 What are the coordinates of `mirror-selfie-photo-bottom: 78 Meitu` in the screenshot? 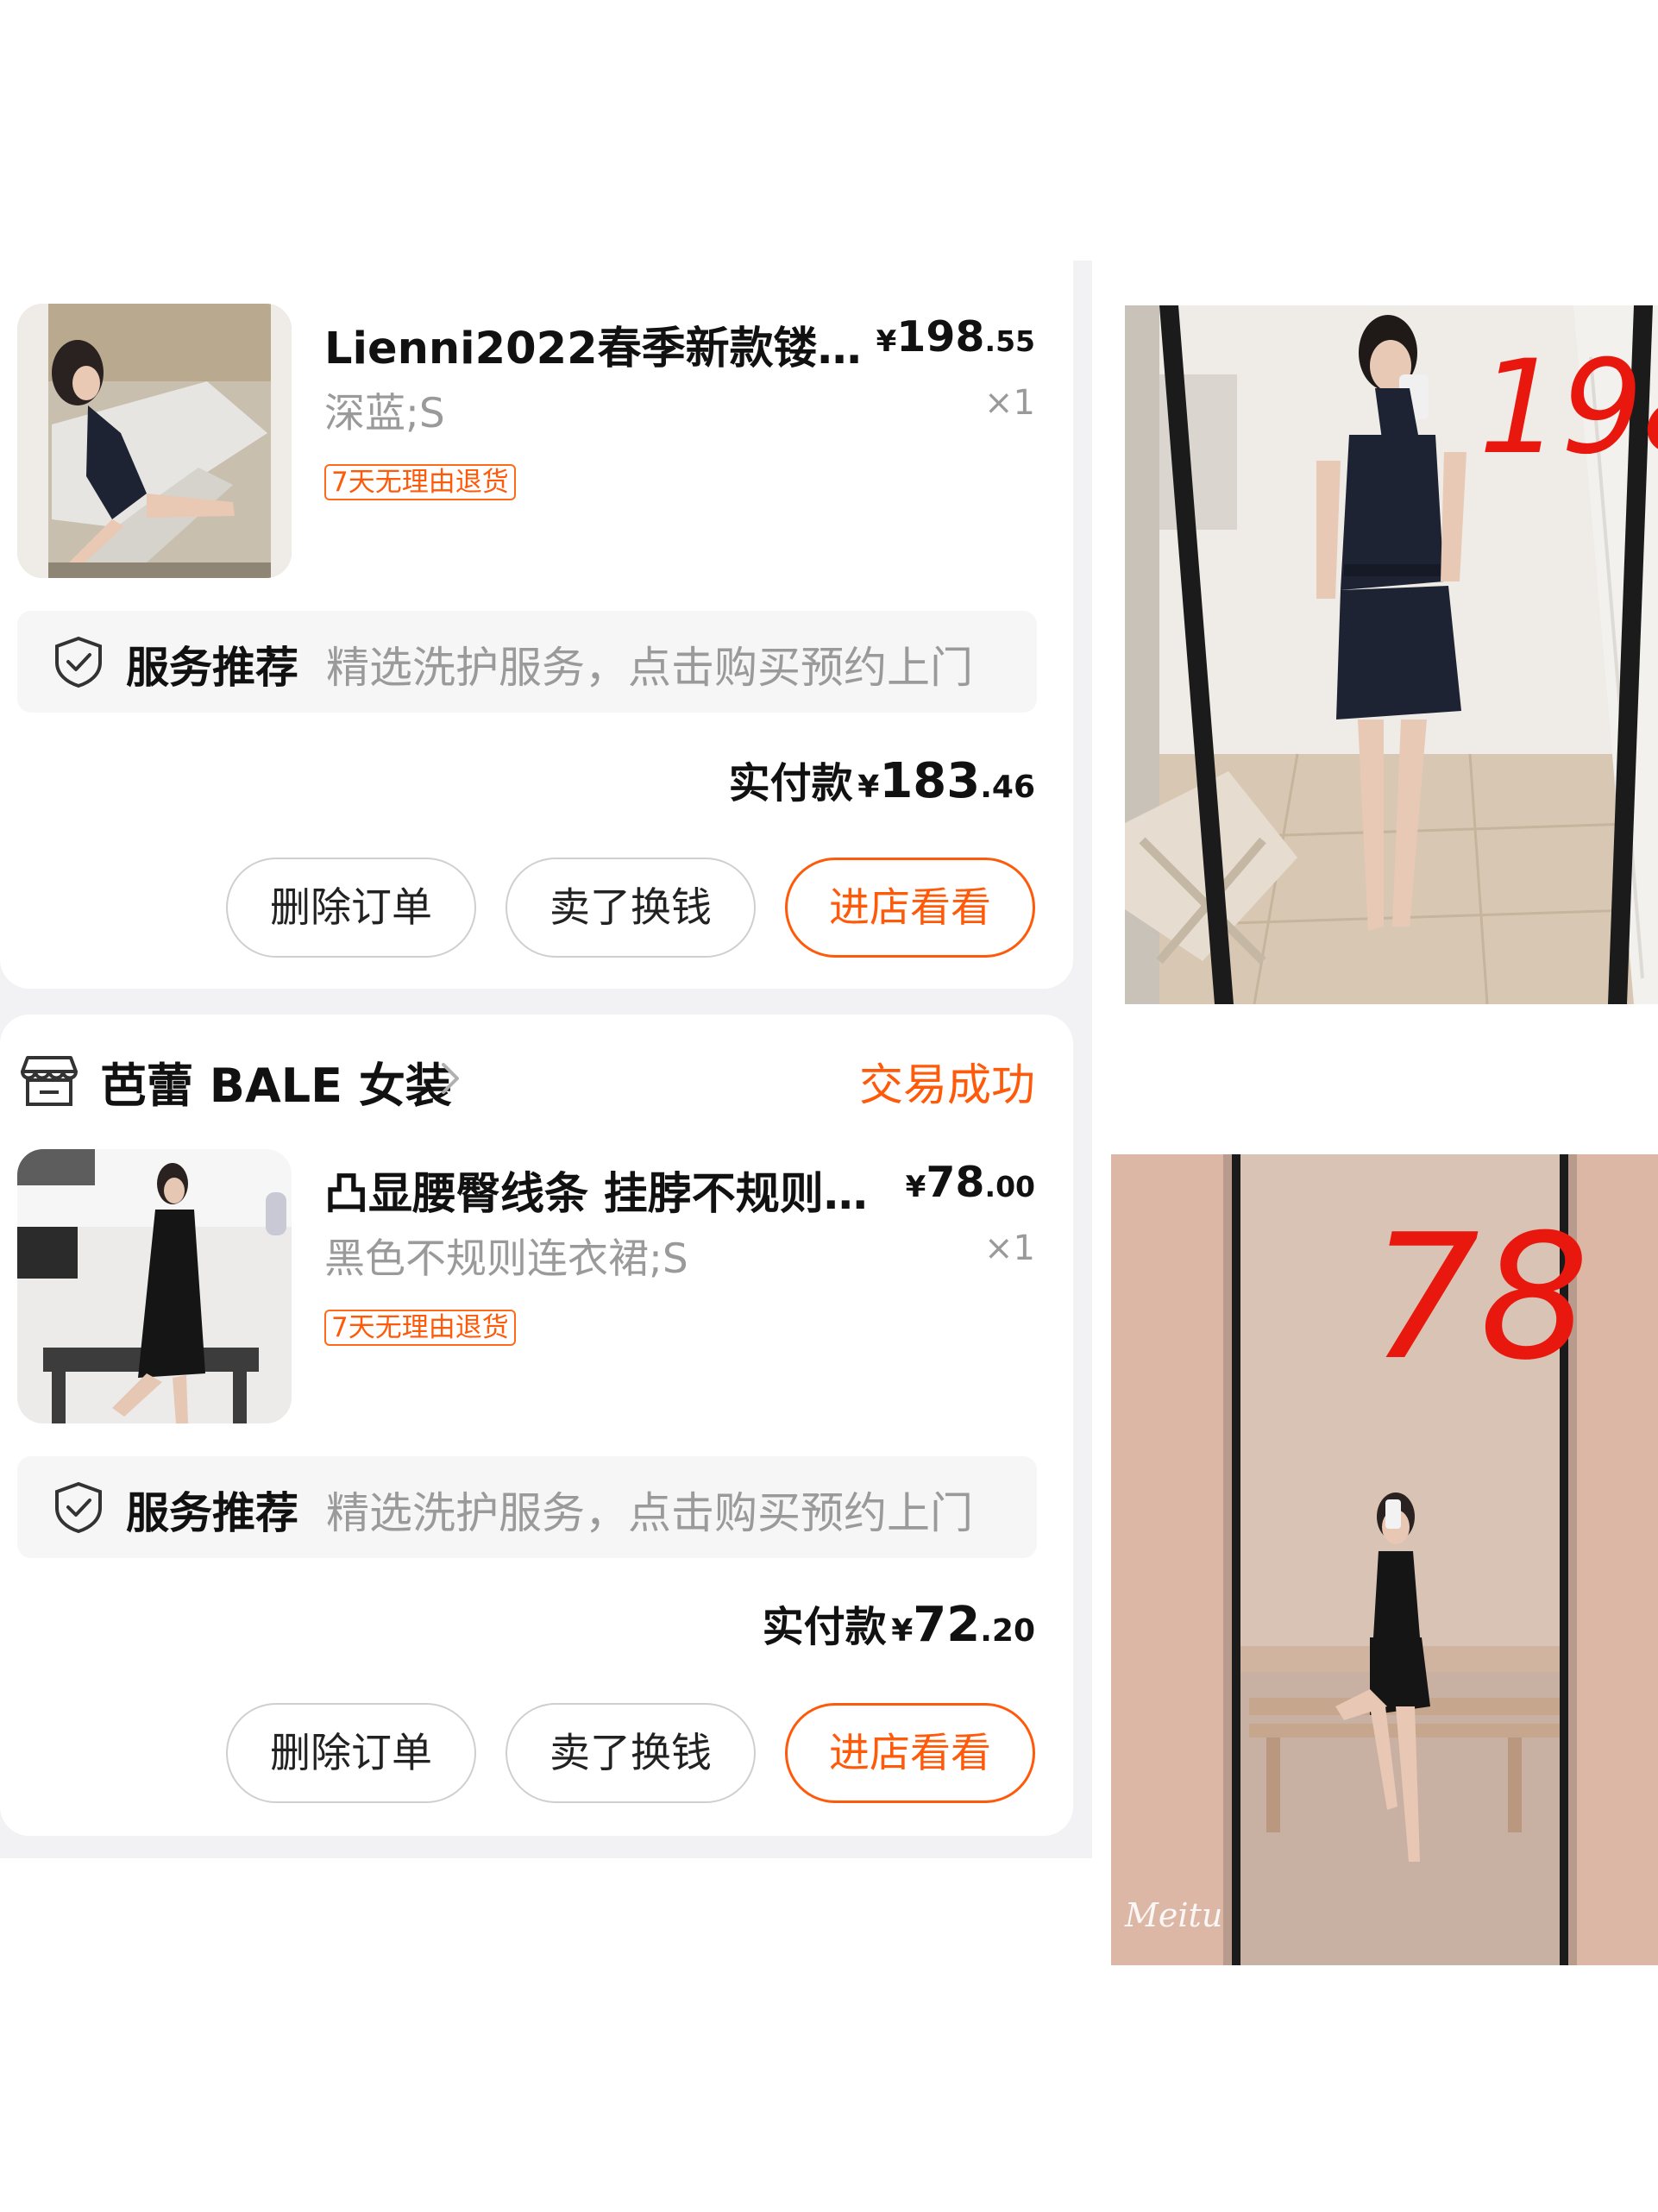 It's located at (1384, 1560).